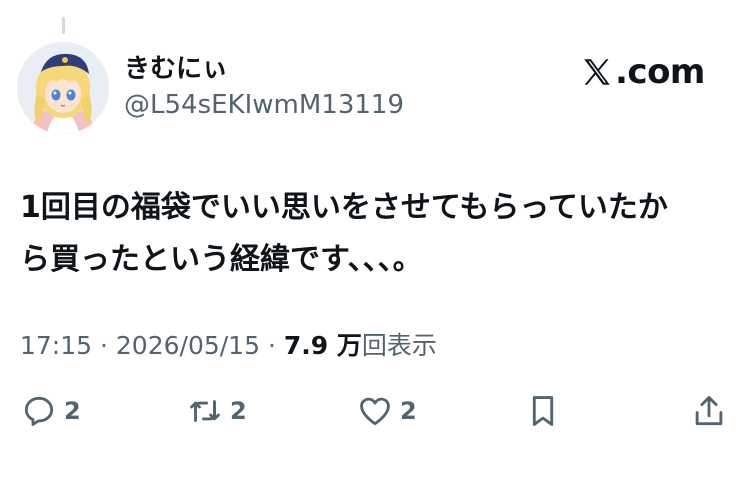 This screenshot has width=750, height=482. What do you see at coordinates (322, 345) in the screenshot?
I see `views-count: 7.9 万` at bounding box center [322, 345].